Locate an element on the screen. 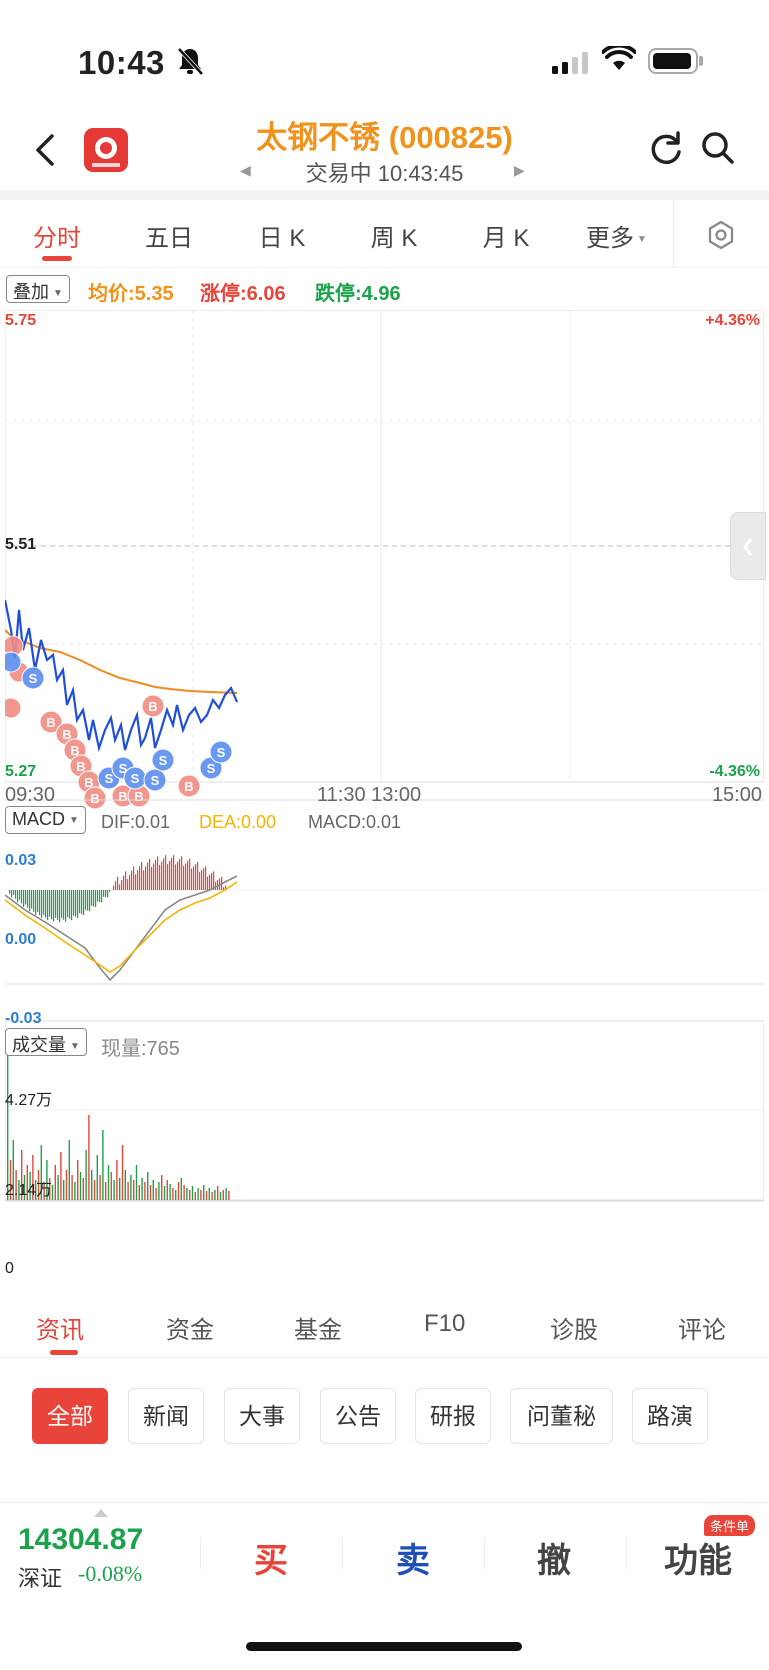  tab-weekly-k: 周 K is located at coordinates (394, 235).